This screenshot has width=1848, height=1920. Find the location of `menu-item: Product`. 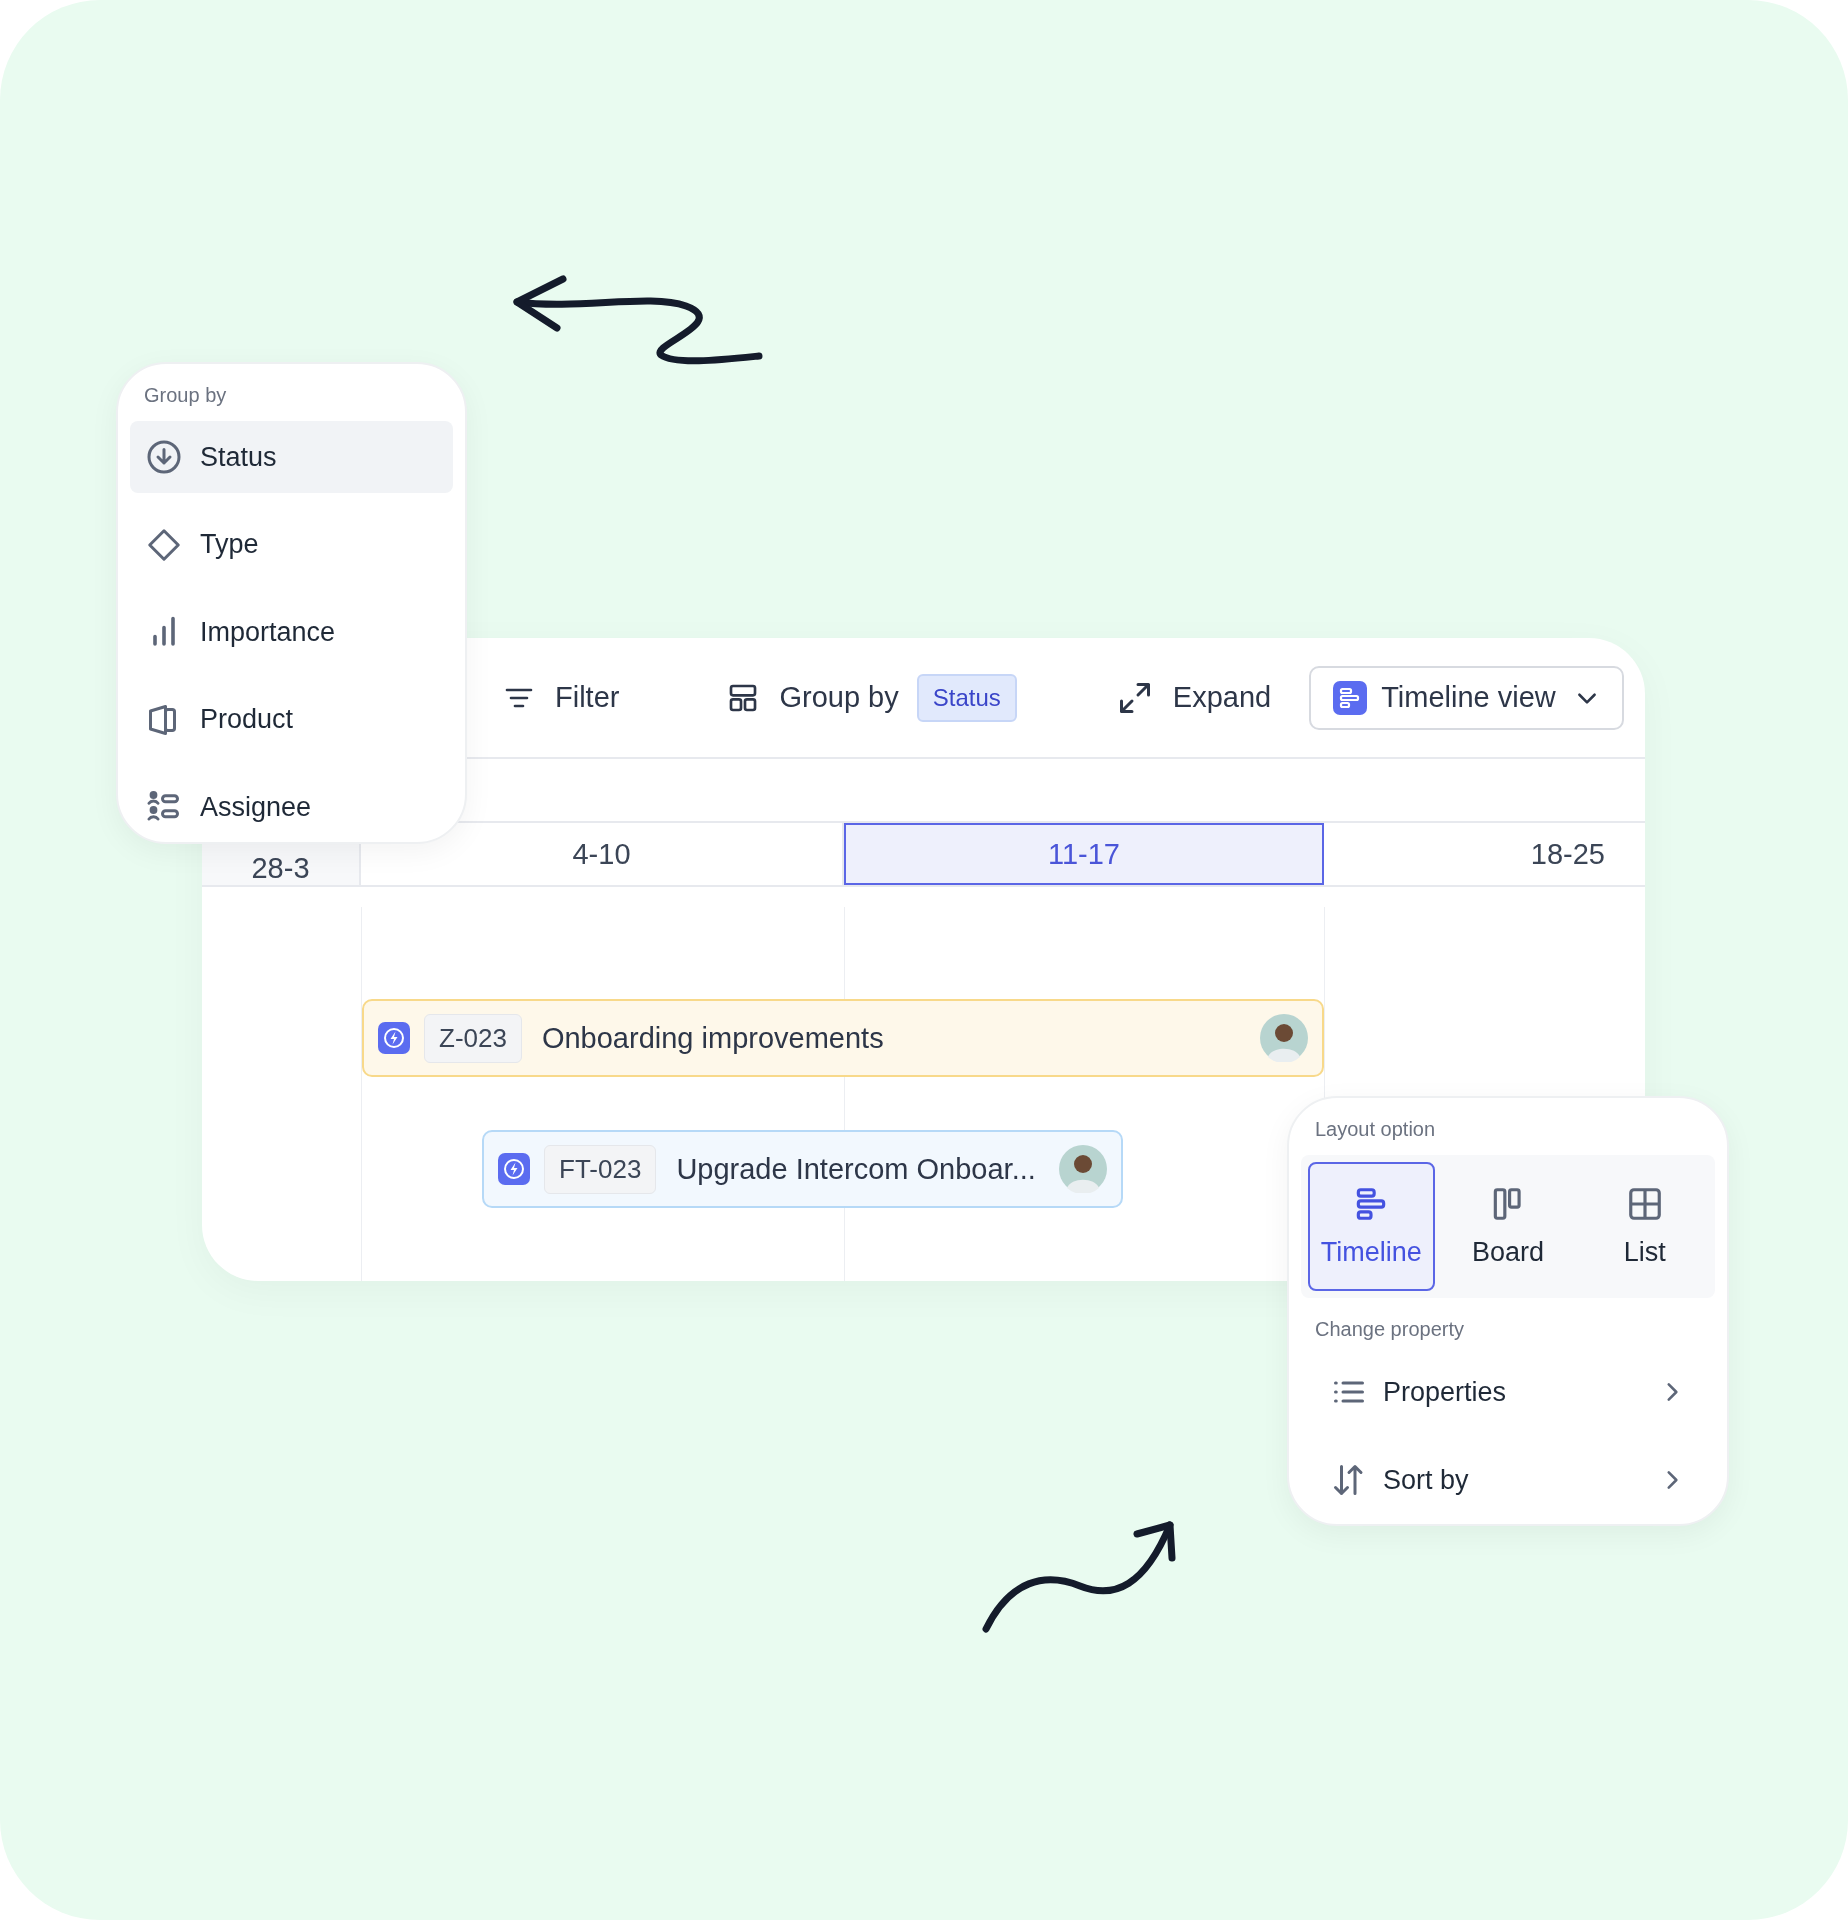

menu-item: Product is located at coordinates (291, 719).